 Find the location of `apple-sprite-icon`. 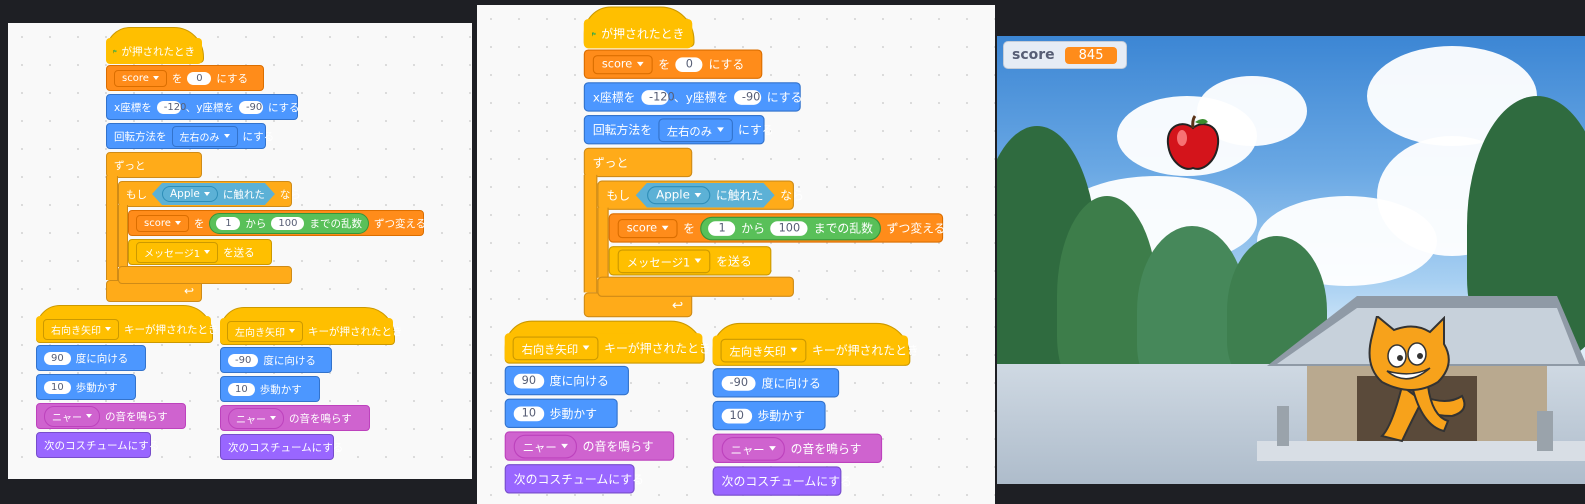

apple-sprite-icon is located at coordinates (1193, 145).